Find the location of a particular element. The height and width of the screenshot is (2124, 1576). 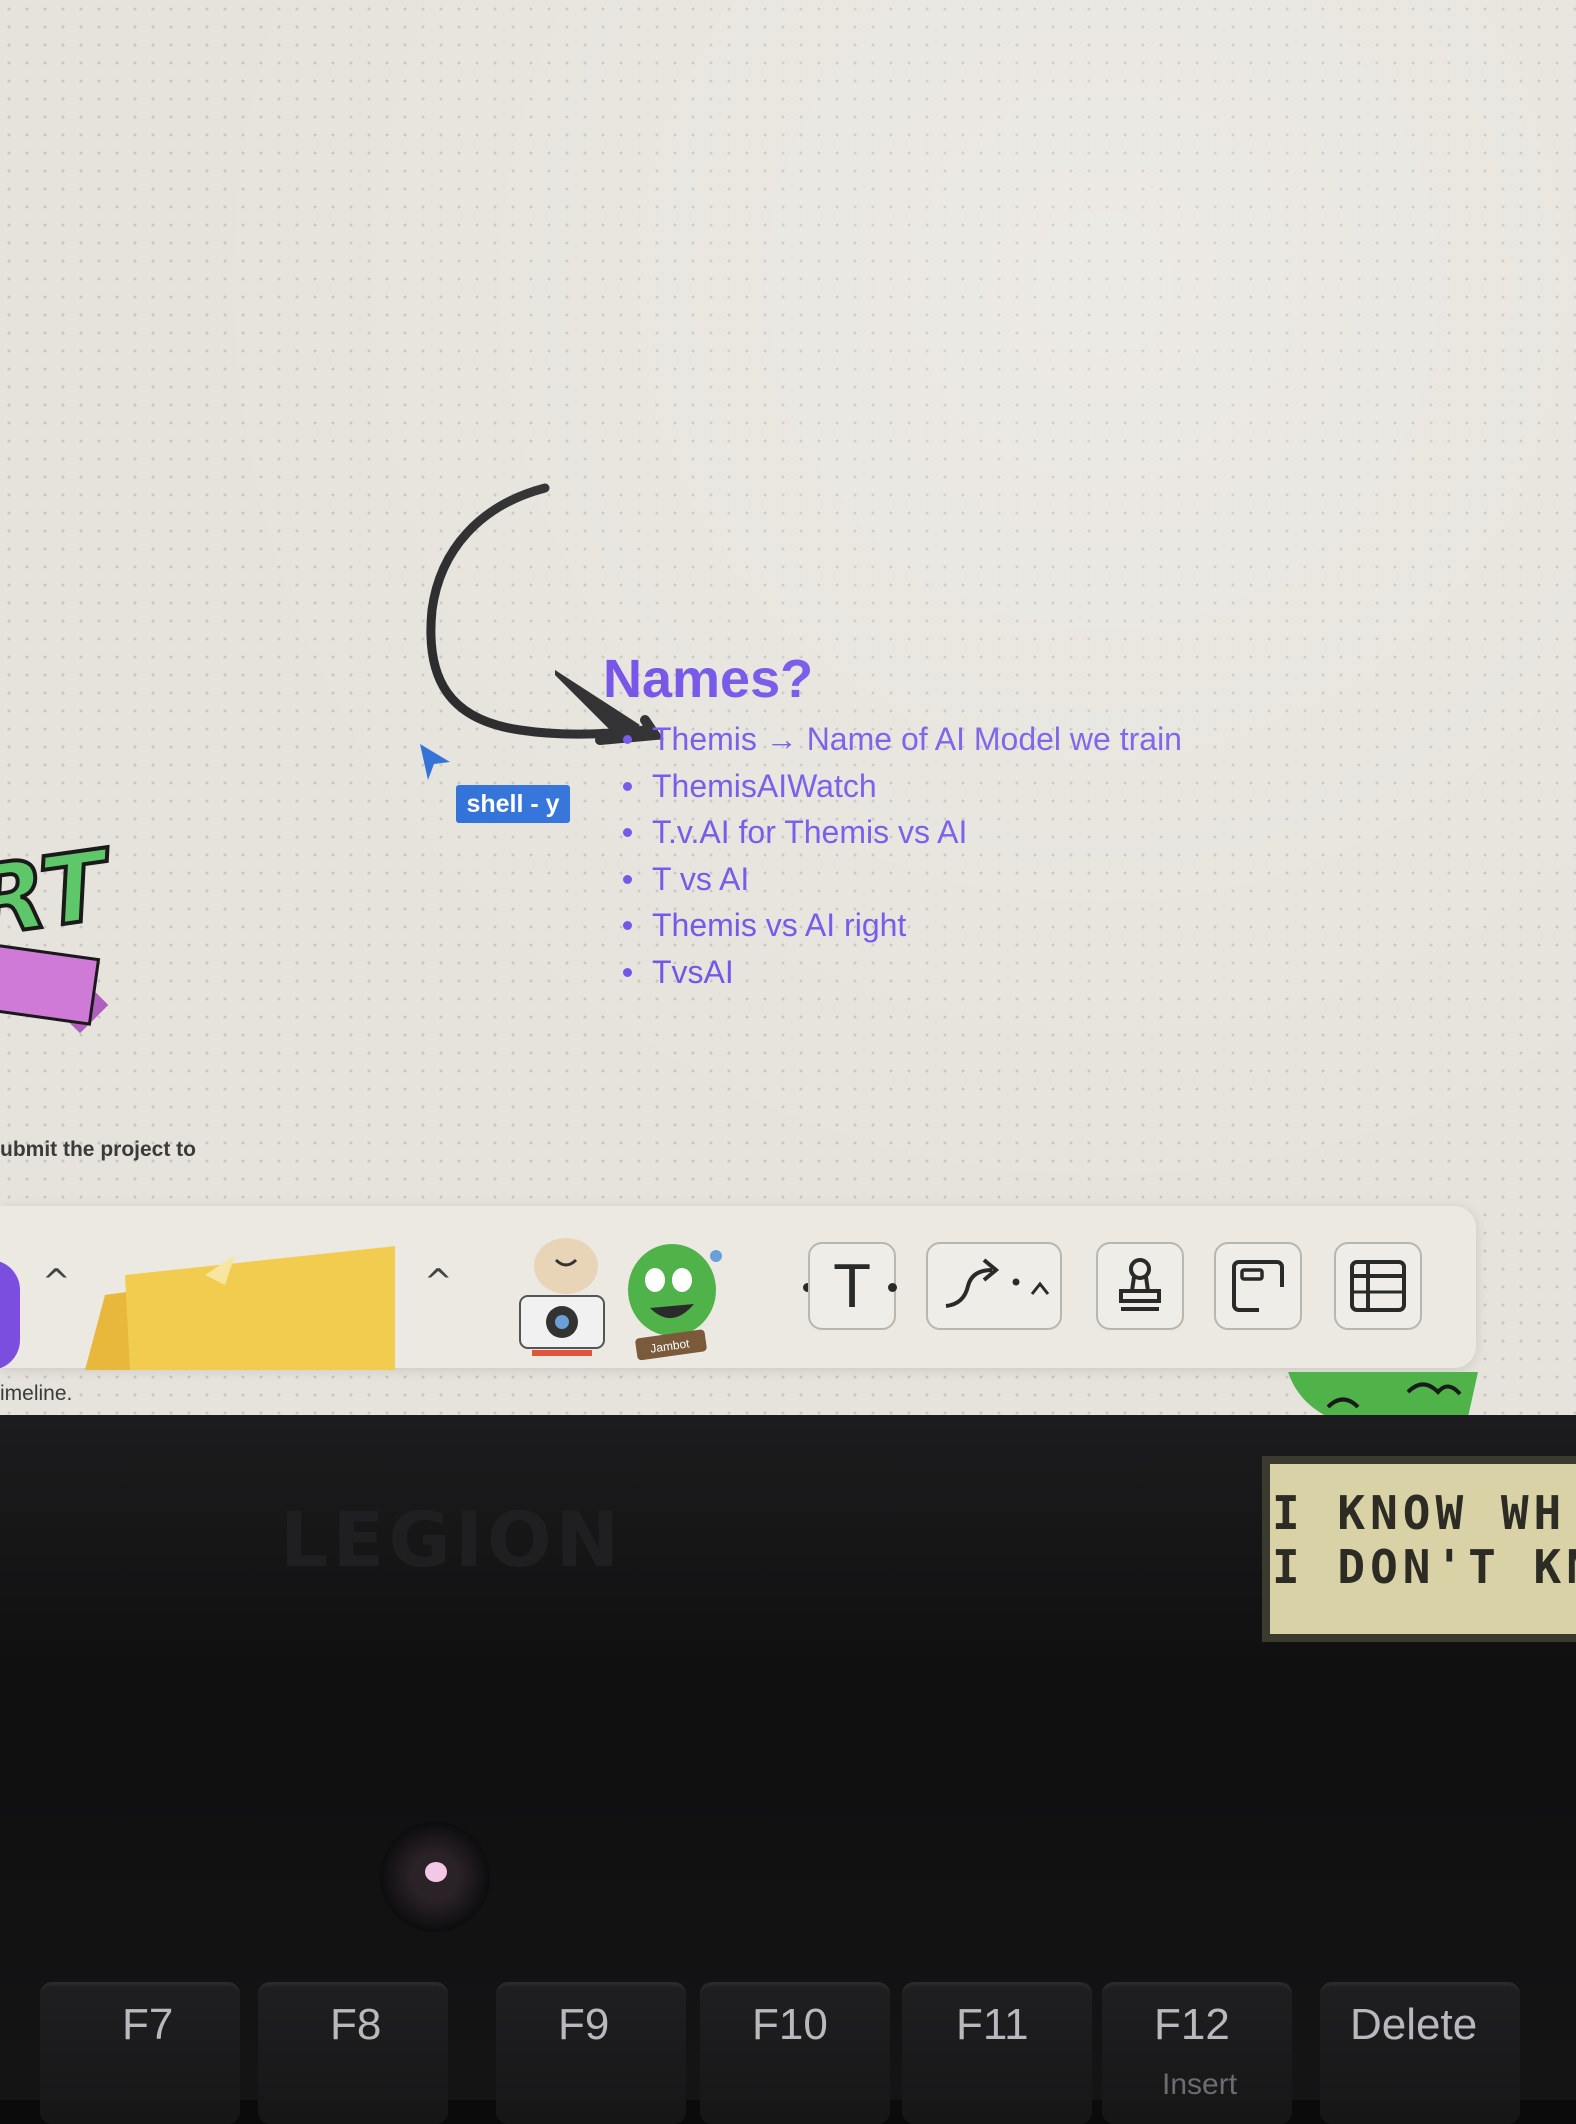

connector-icon is located at coordinates (997, 1283).